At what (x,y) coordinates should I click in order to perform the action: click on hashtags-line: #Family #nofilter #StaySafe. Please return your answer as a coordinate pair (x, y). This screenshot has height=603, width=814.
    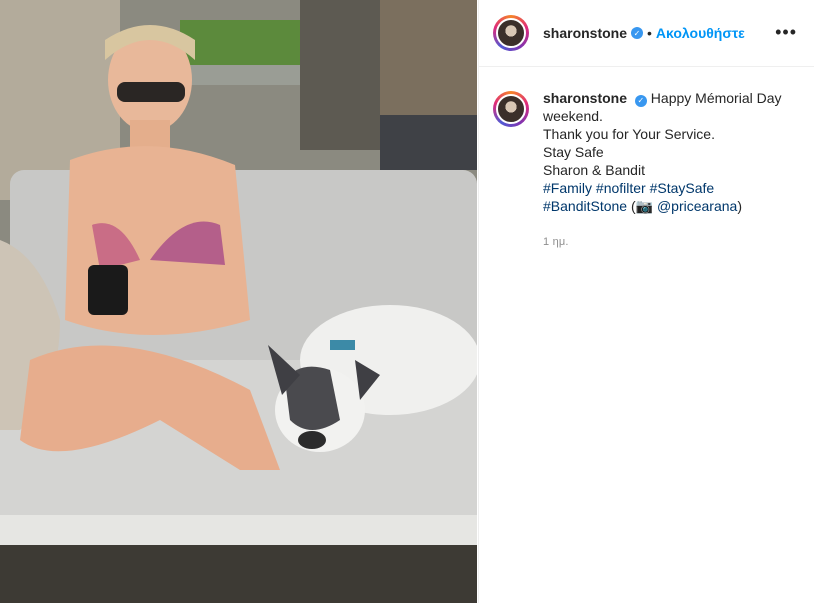
    Looking at the image, I should click on (663, 188).